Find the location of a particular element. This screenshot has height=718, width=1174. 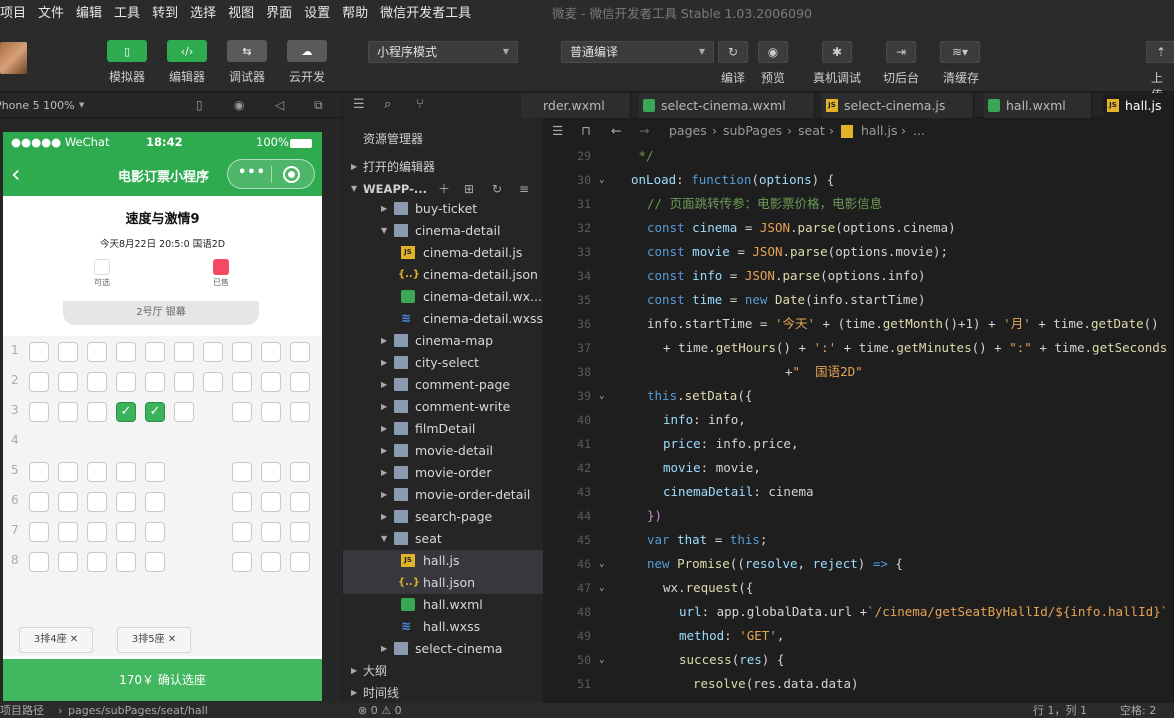

tree-item: ▶ city-select is located at coordinates (443, 363).